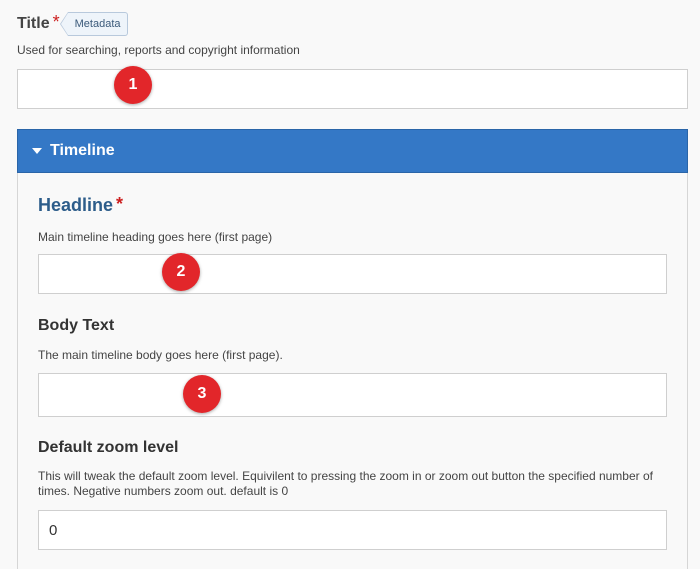 This screenshot has height=569, width=700. What do you see at coordinates (352, 395) in the screenshot?
I see `body-text-input` at bounding box center [352, 395].